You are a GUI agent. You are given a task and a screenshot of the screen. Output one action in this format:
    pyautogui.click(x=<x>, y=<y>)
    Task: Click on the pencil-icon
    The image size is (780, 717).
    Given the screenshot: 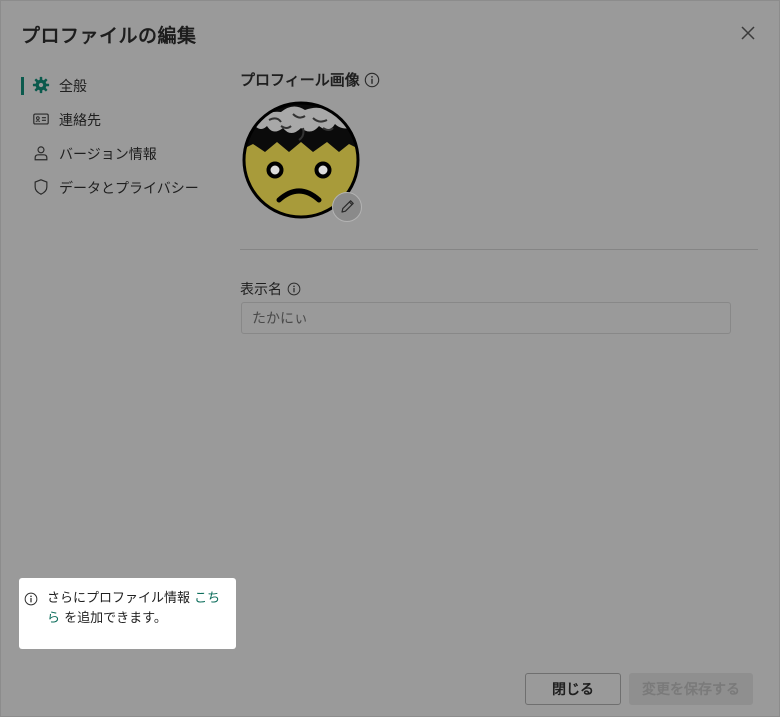 What is the action you would take?
    pyautogui.click(x=347, y=206)
    